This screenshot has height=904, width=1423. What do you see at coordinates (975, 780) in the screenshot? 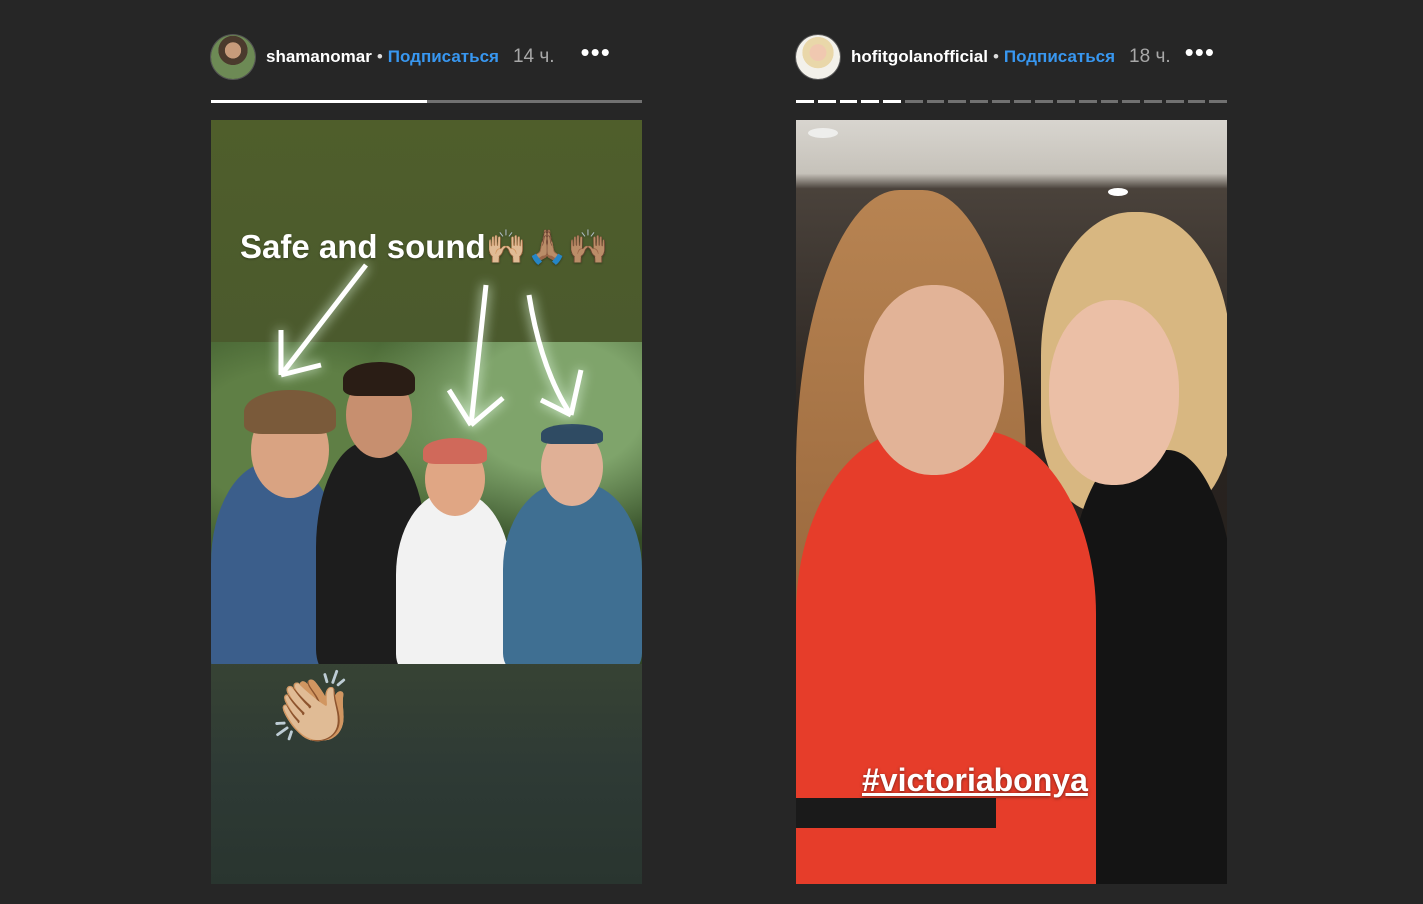
I see `hashtag-sticker: #victoriabonya` at bounding box center [975, 780].